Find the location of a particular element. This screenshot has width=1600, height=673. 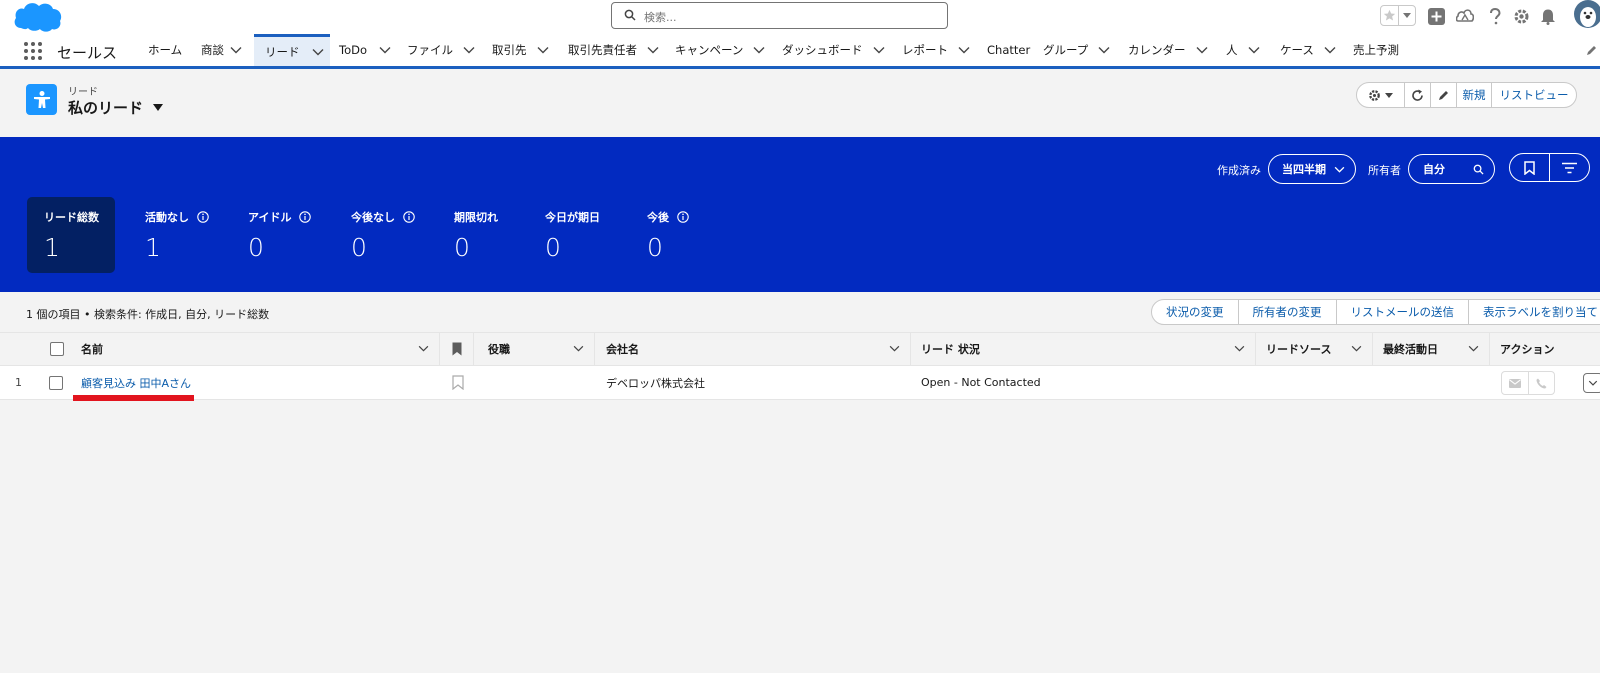

created-filter-label: 作成済み is located at coordinates (1239, 170).